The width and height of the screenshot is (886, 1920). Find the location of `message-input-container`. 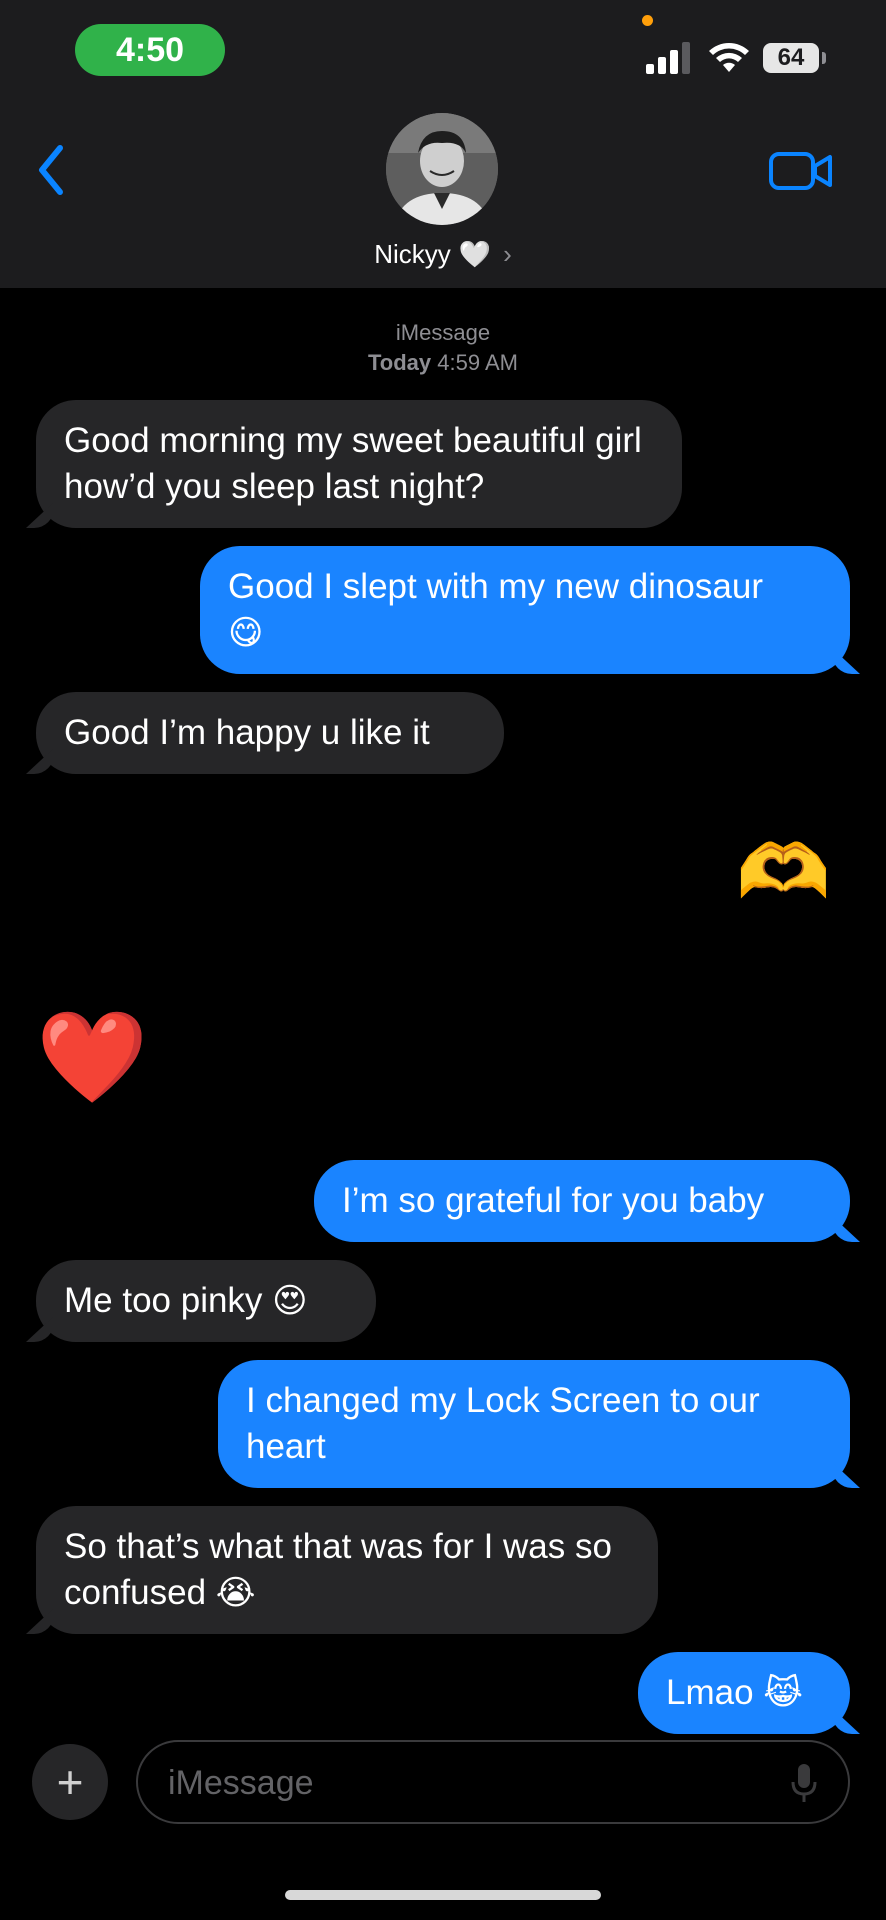

message-input-container is located at coordinates (493, 1782).